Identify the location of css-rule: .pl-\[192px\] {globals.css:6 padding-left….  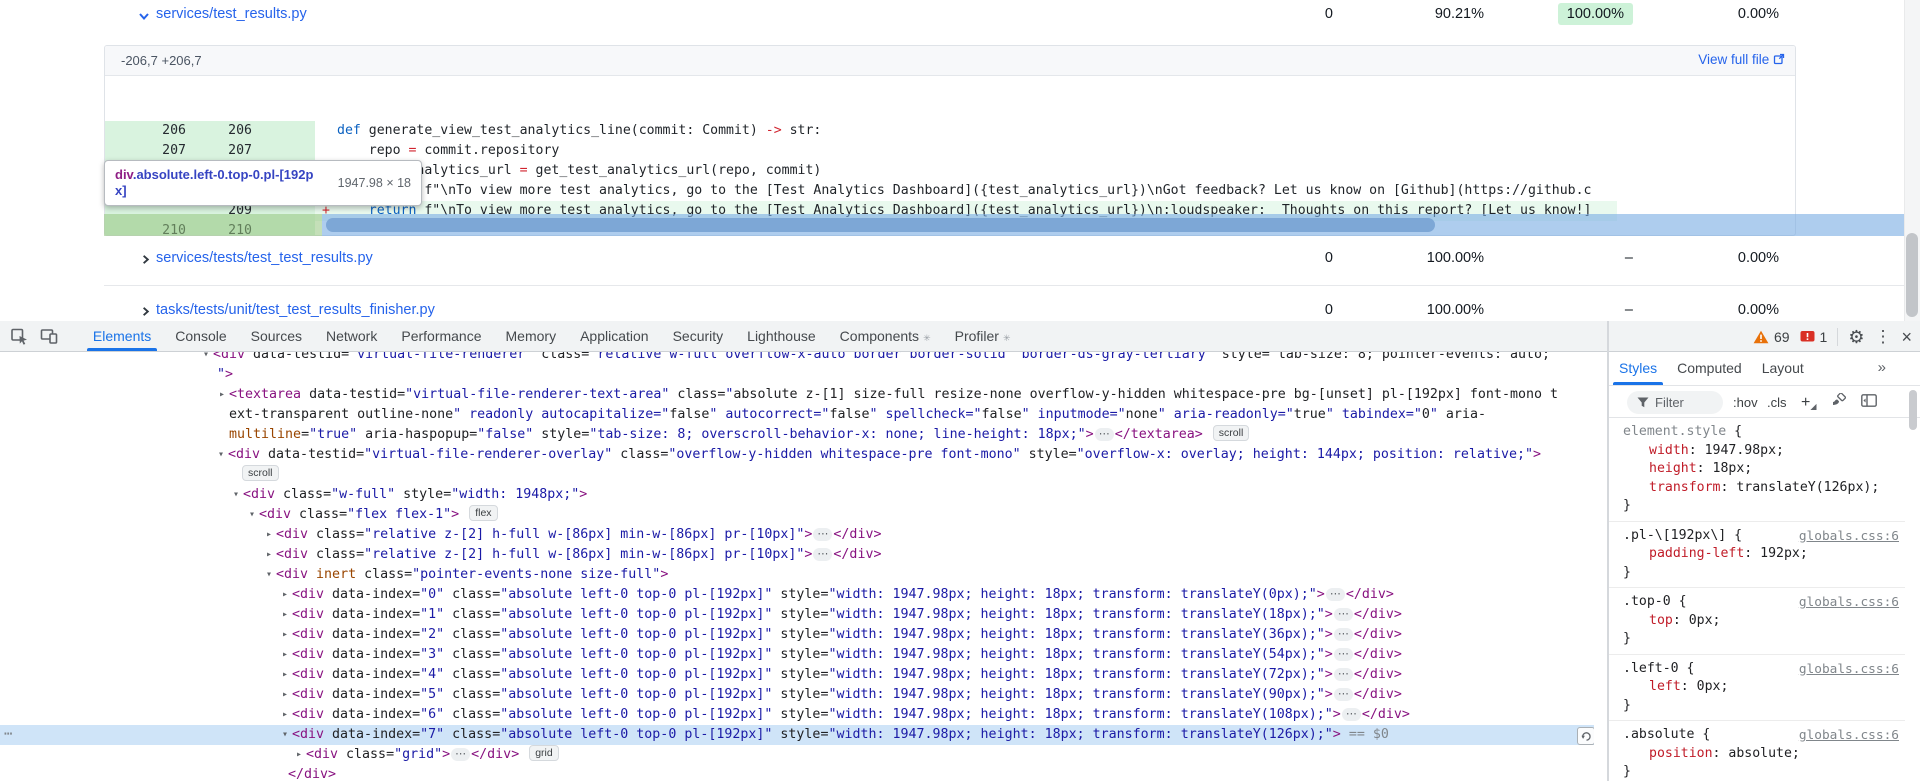
(1757, 555).